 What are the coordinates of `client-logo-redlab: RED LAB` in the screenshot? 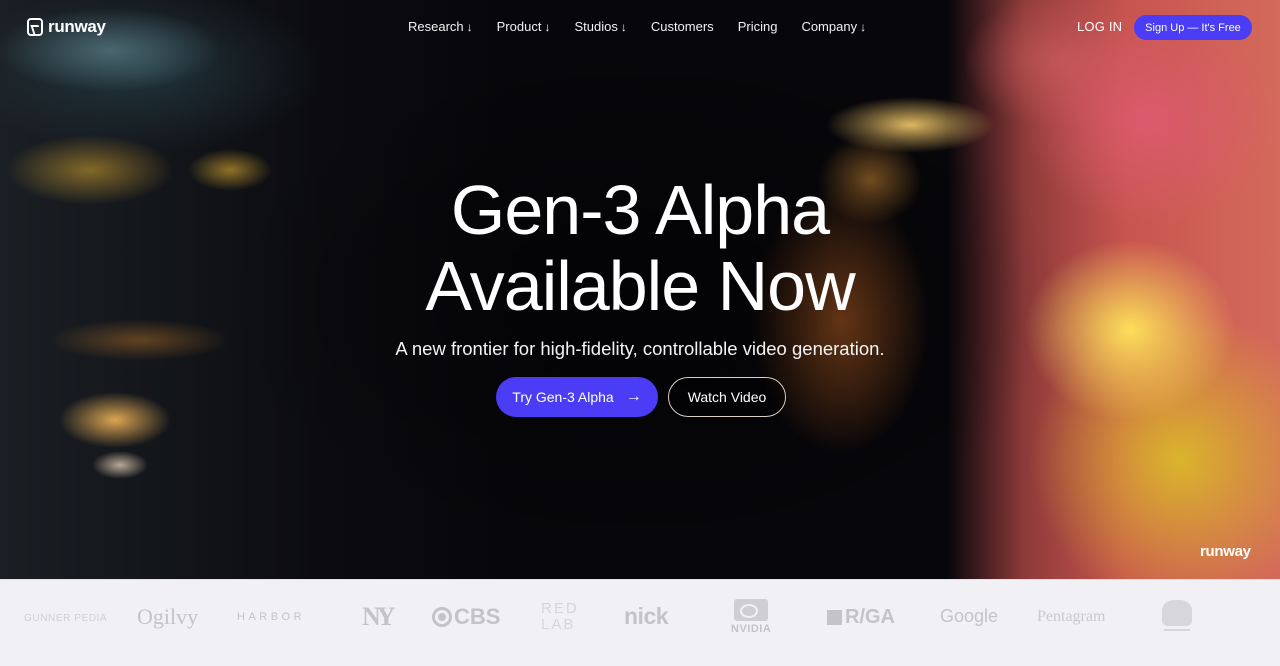 It's located at (560, 617).